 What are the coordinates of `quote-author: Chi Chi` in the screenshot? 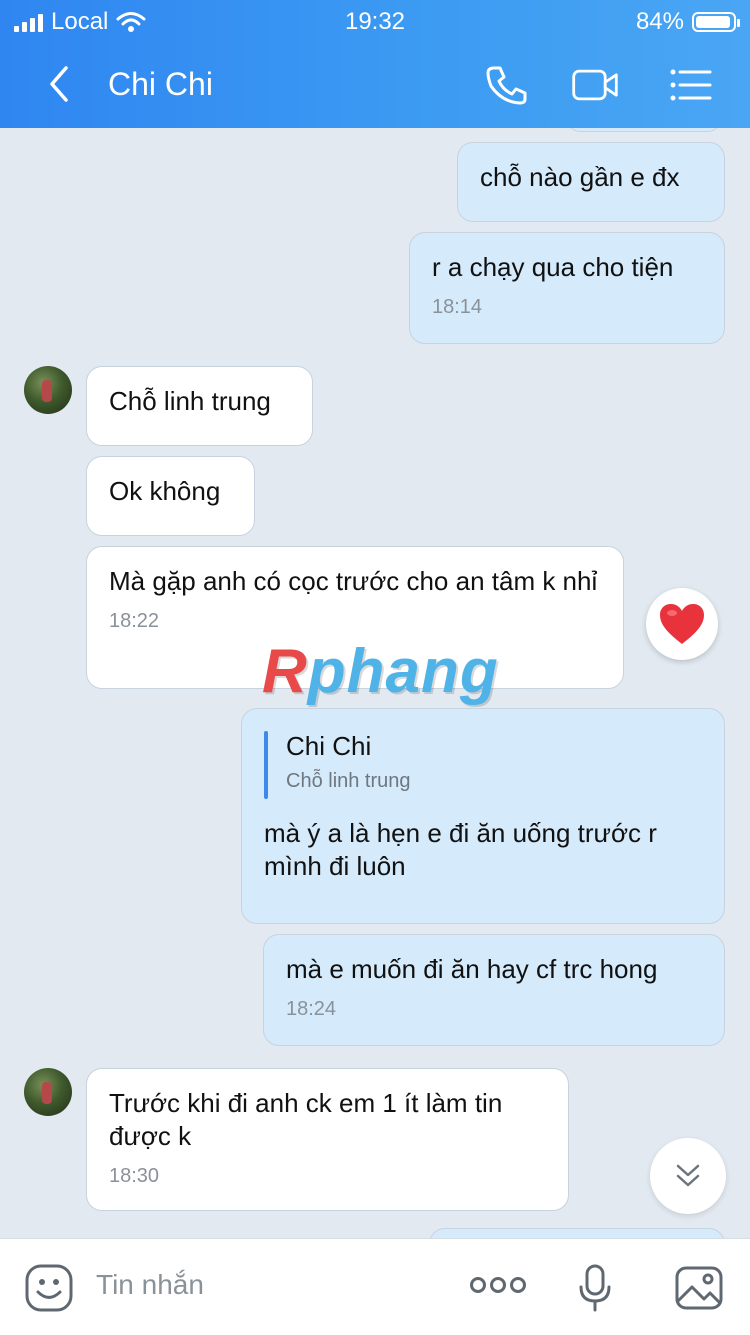 It's located at (329, 746).